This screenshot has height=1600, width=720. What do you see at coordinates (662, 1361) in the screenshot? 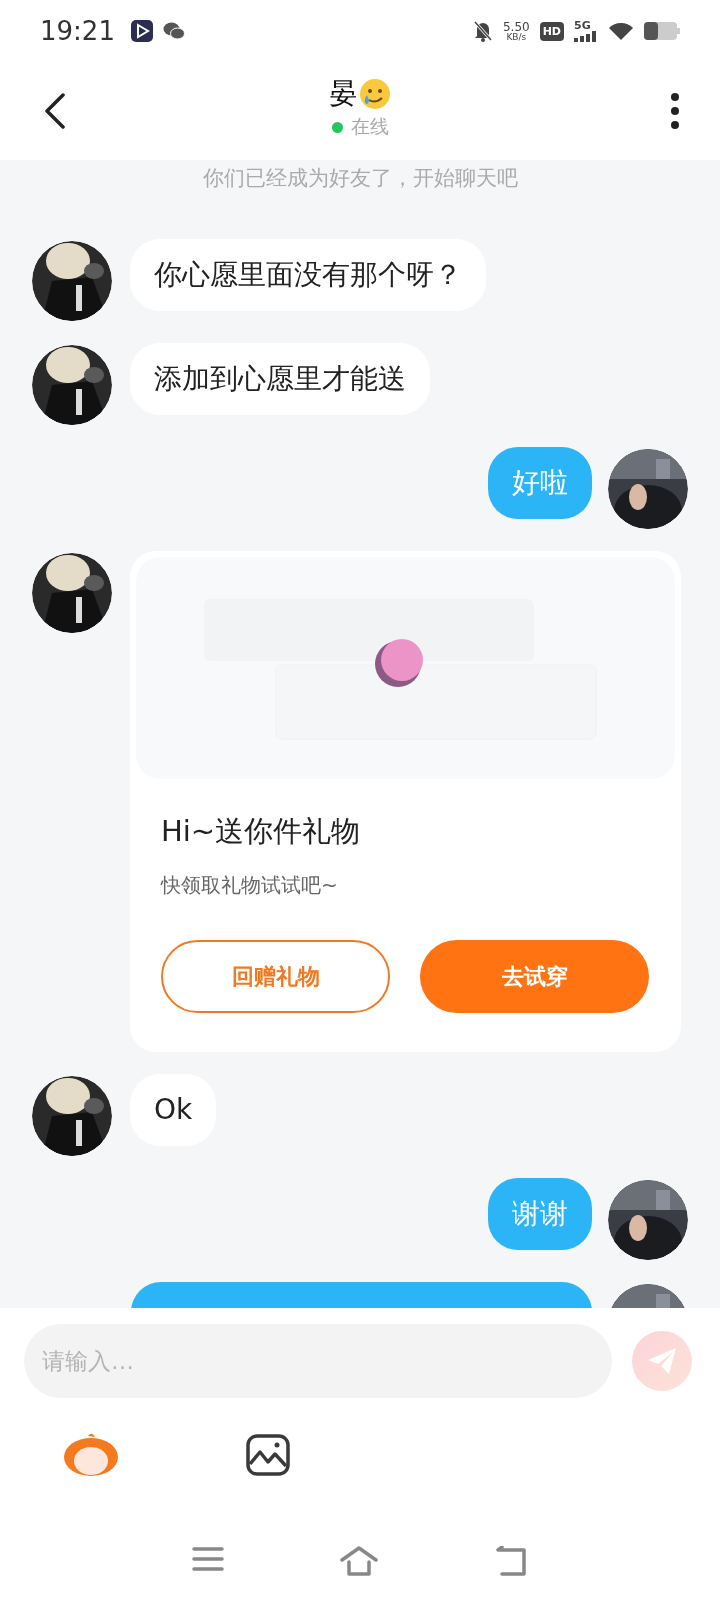
I see `paper-plane-icon` at bounding box center [662, 1361].